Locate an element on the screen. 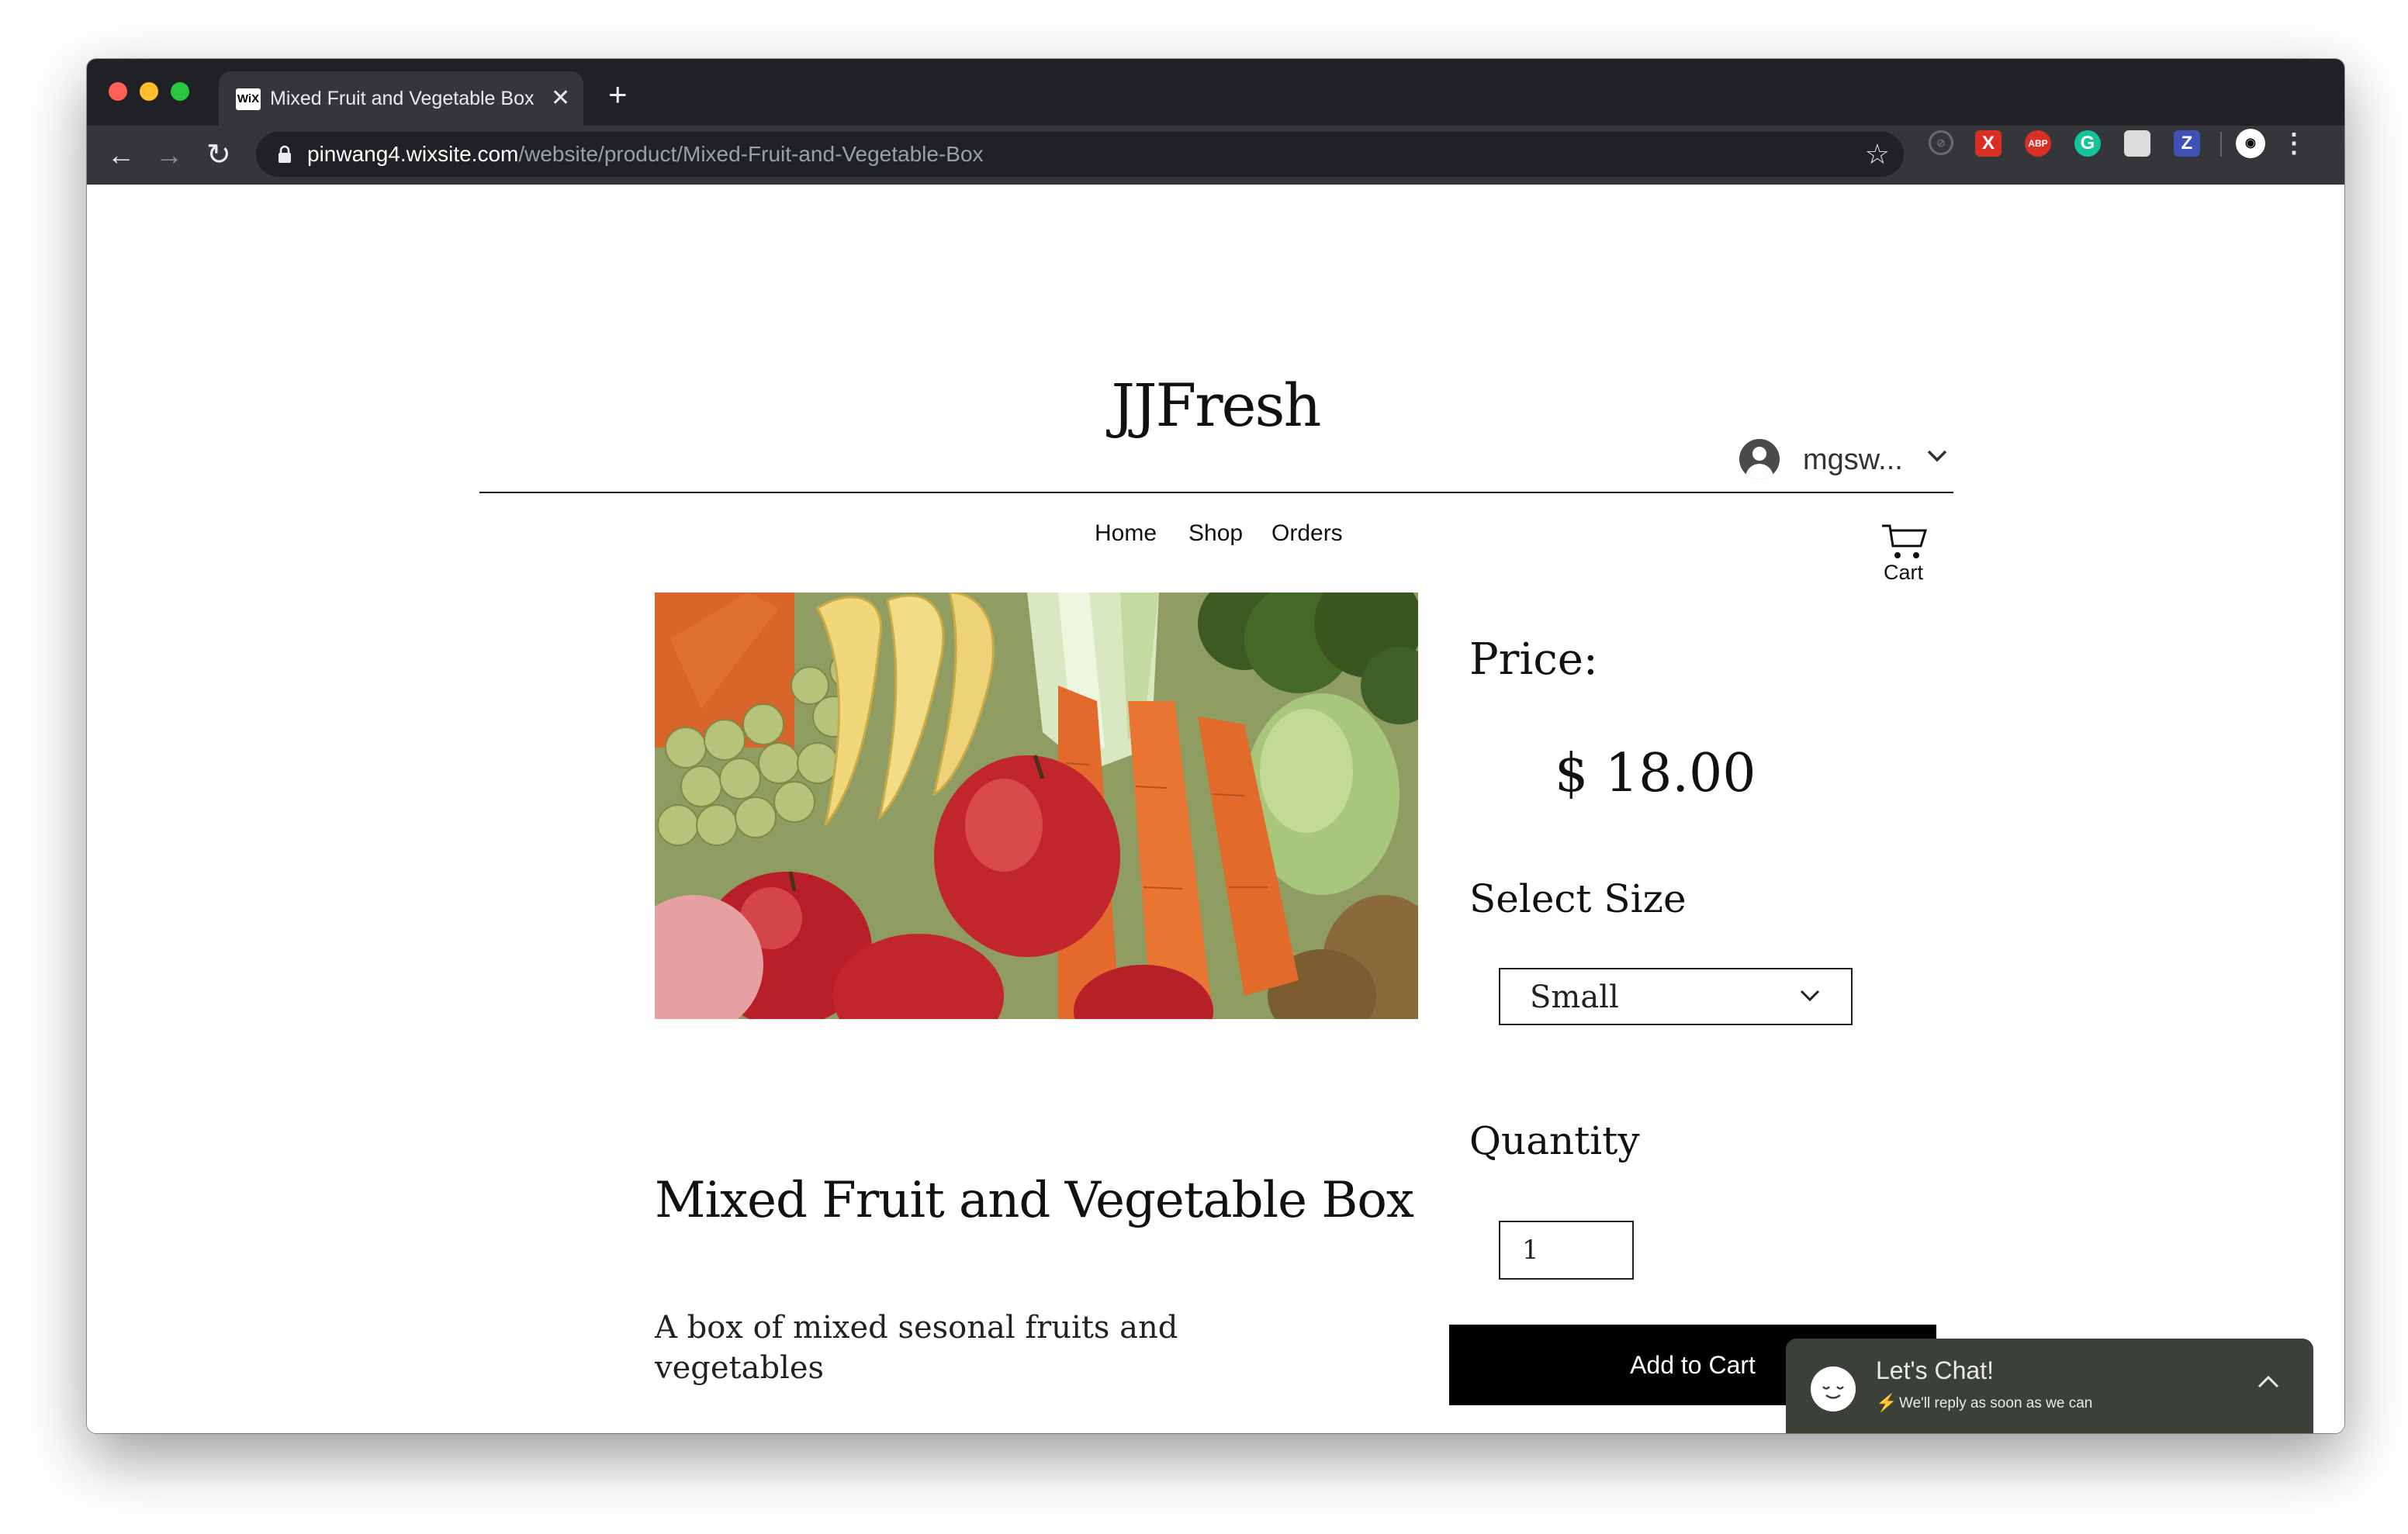 The width and height of the screenshot is (2408, 1534). header-divider is located at coordinates (1216, 492).